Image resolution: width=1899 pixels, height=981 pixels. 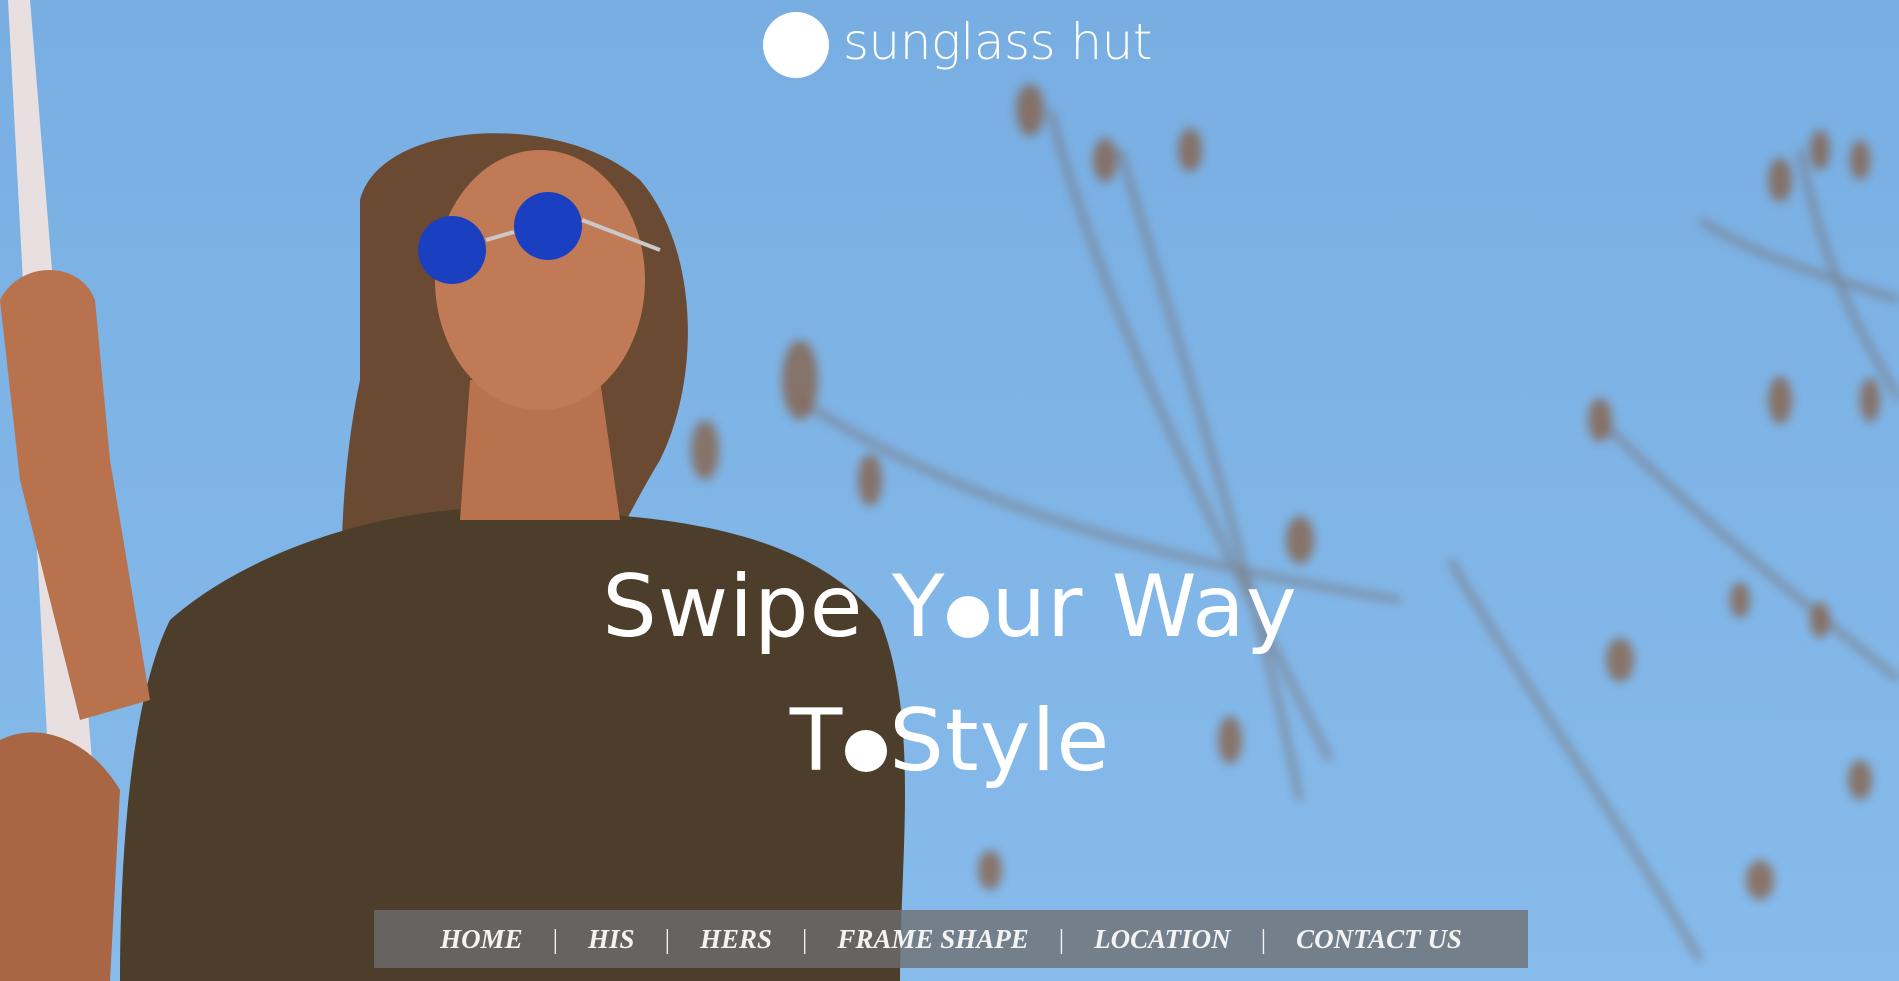 What do you see at coordinates (1379, 939) in the screenshot?
I see `nav-link-contact-us: CONTACT US` at bounding box center [1379, 939].